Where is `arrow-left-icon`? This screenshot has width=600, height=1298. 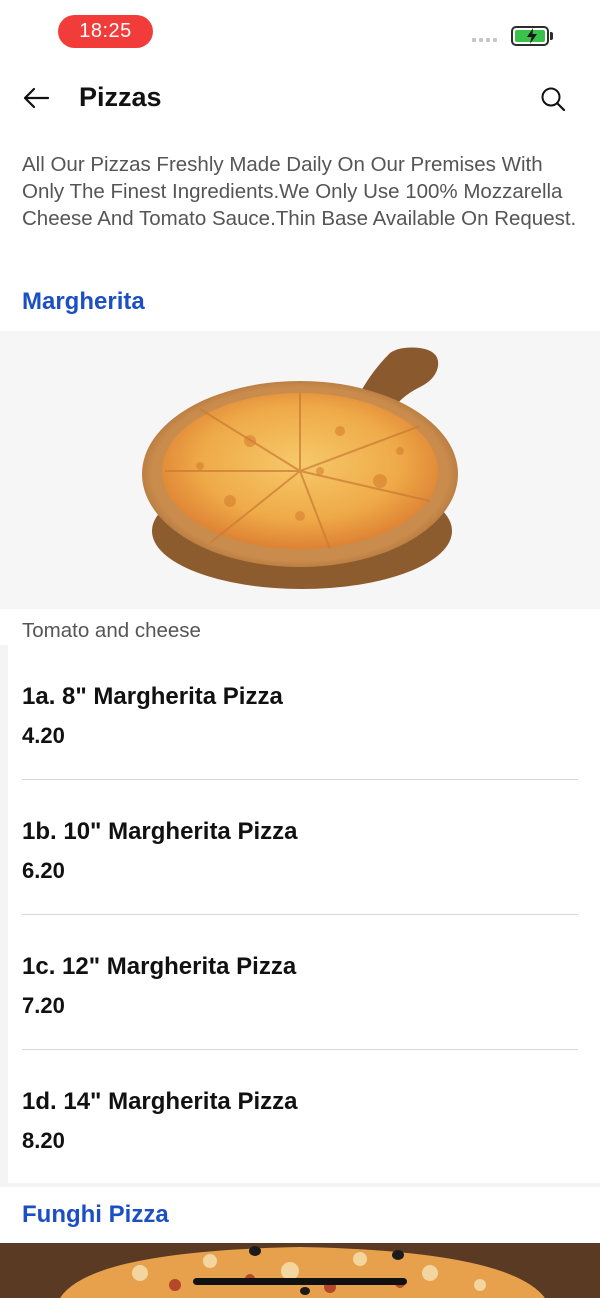
arrow-left-icon is located at coordinates (36, 98).